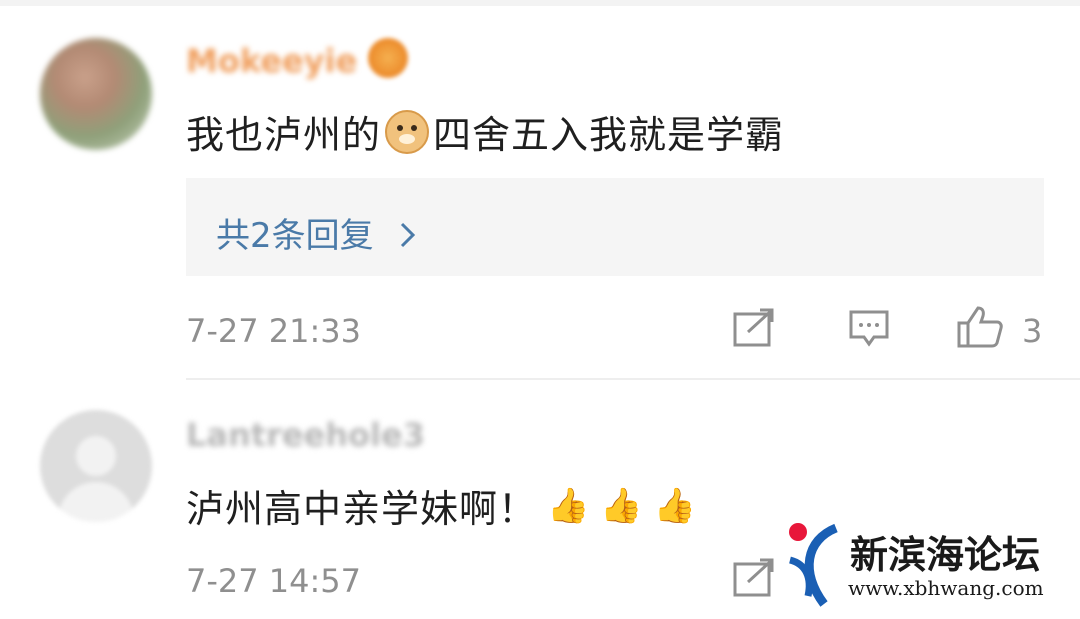 This screenshot has height=619, width=1080. Describe the element at coordinates (813, 565) in the screenshot. I see `site-logo-icon` at that location.